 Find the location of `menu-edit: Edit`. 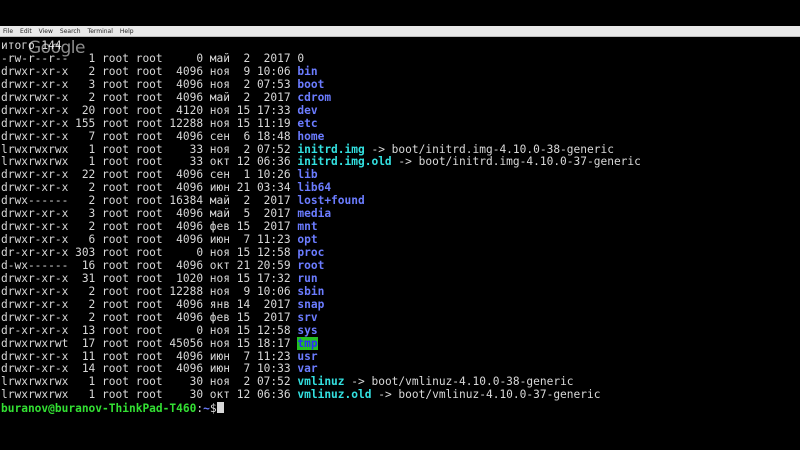

menu-edit: Edit is located at coordinates (26, 31).